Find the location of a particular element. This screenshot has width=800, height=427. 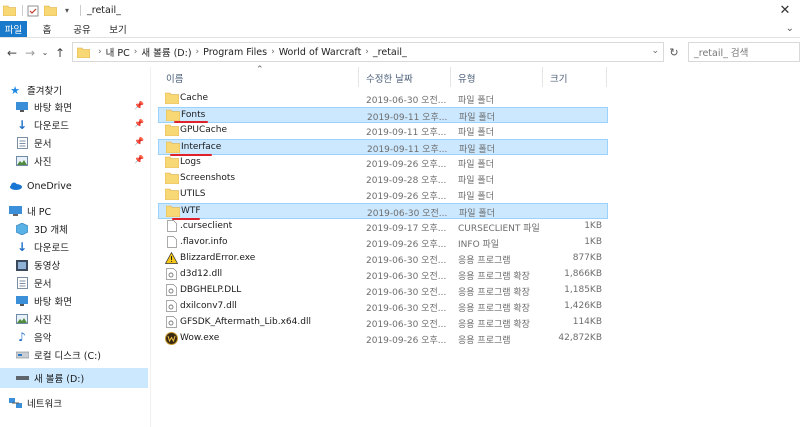

file-row: Interface 2019-09-11 오후... 파일 폴더 is located at coordinates (383, 147).